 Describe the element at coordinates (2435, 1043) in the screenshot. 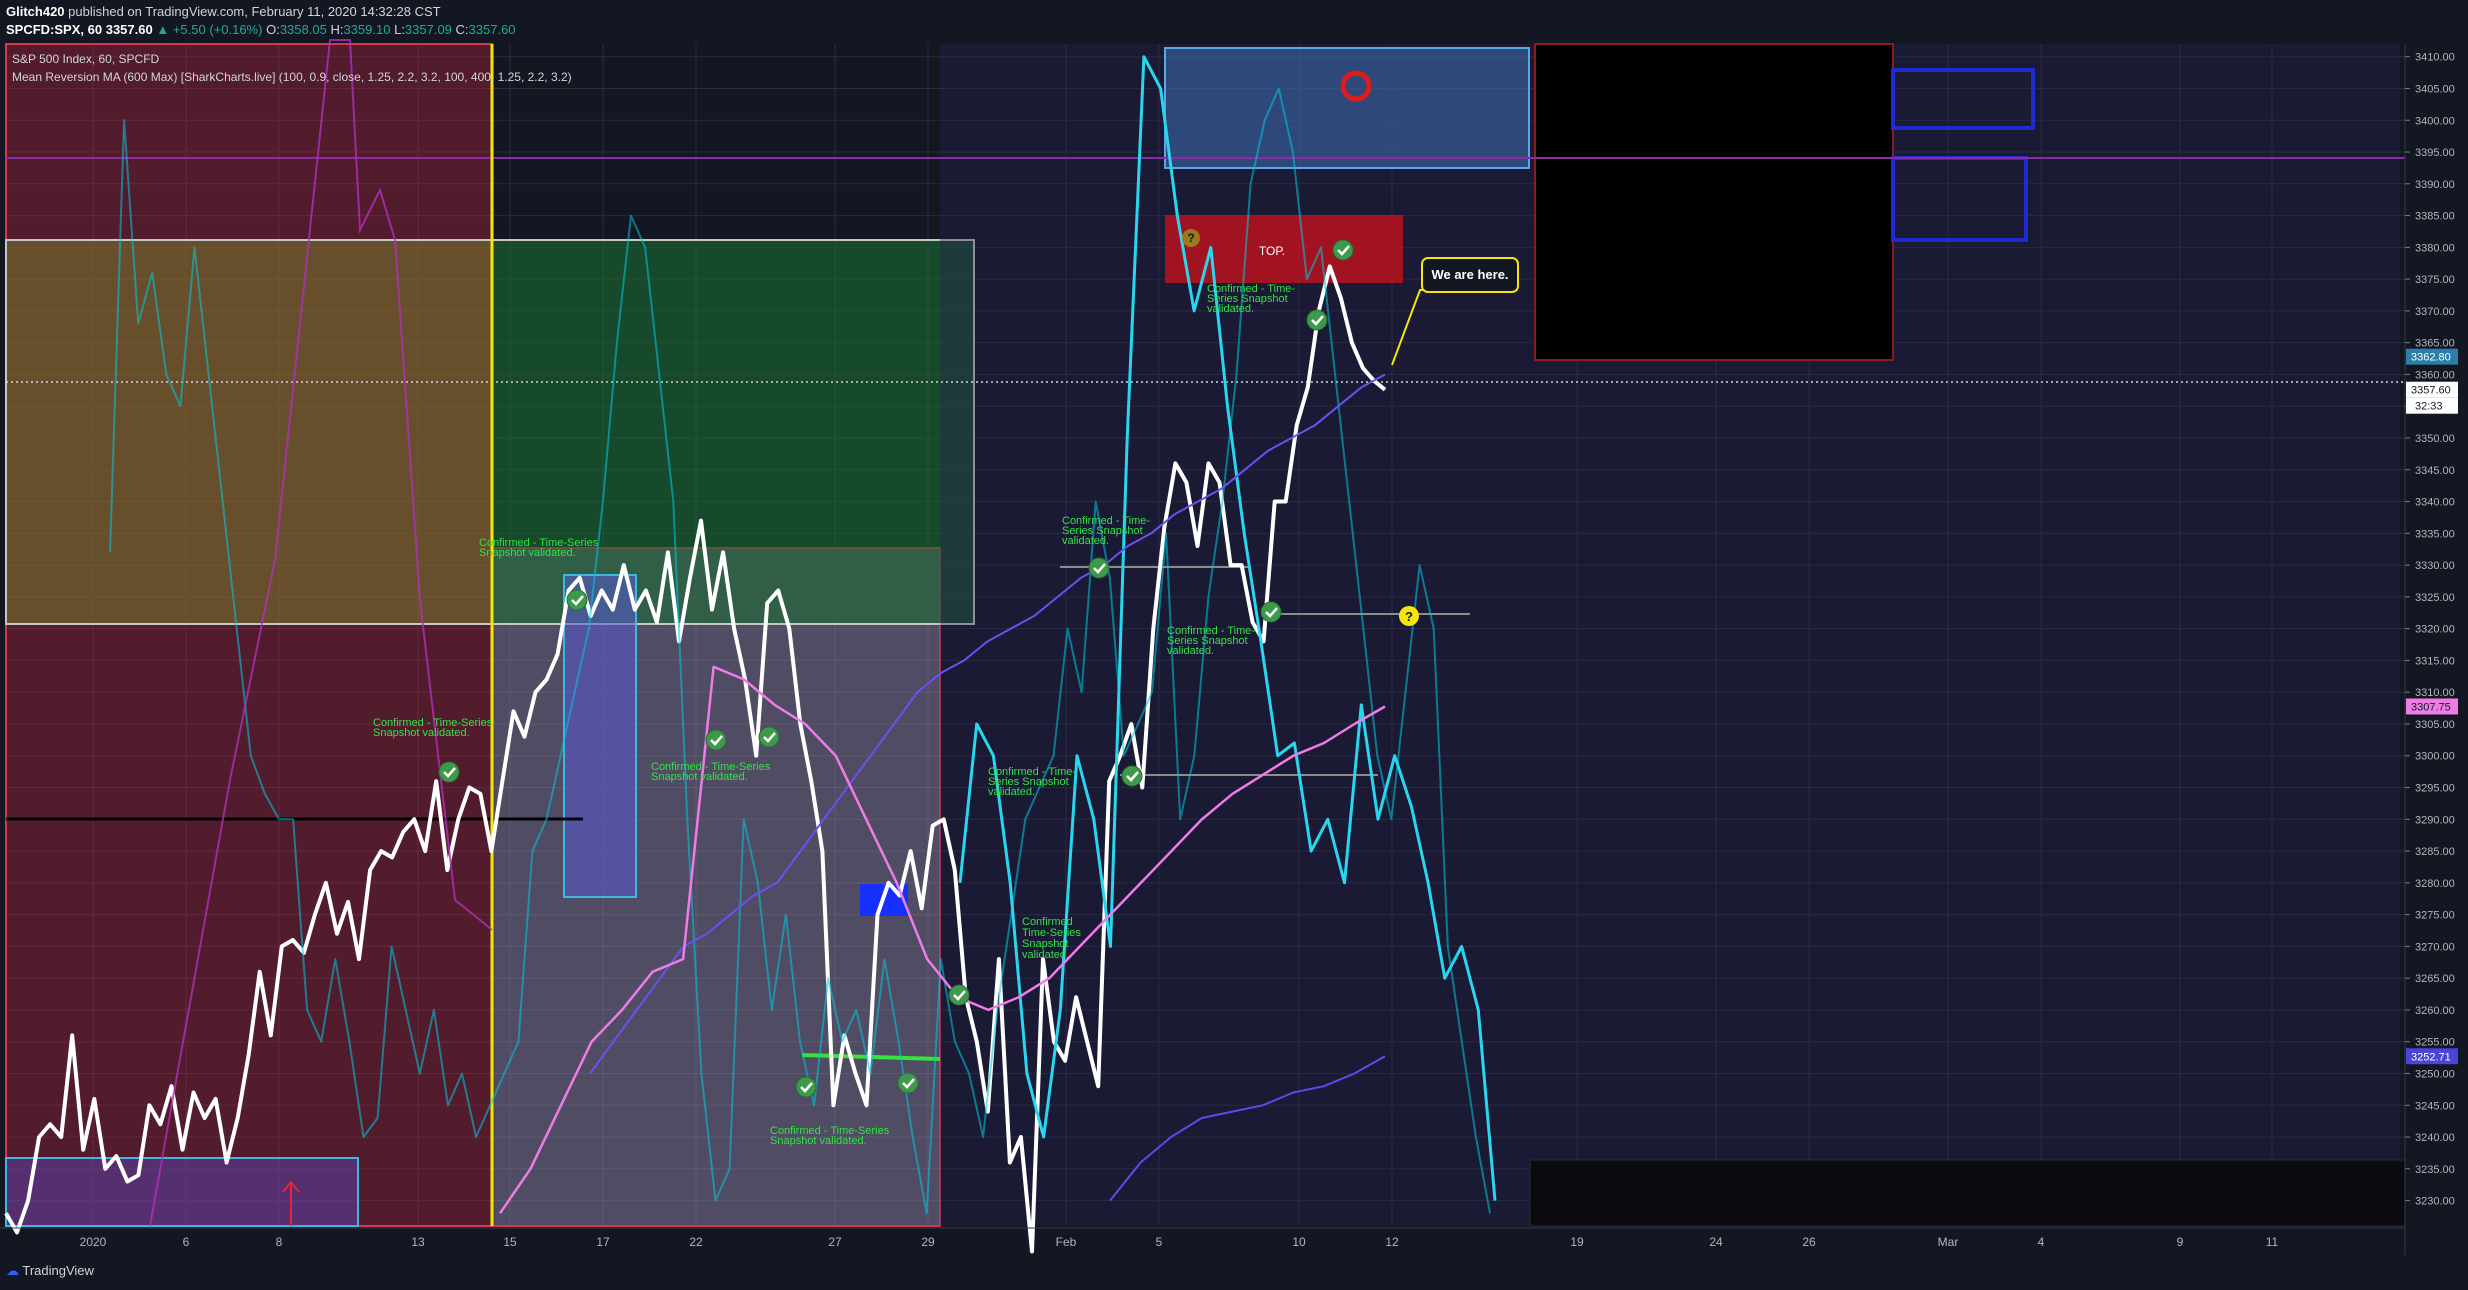

I see `y-tick-label: 3255.00` at that location.